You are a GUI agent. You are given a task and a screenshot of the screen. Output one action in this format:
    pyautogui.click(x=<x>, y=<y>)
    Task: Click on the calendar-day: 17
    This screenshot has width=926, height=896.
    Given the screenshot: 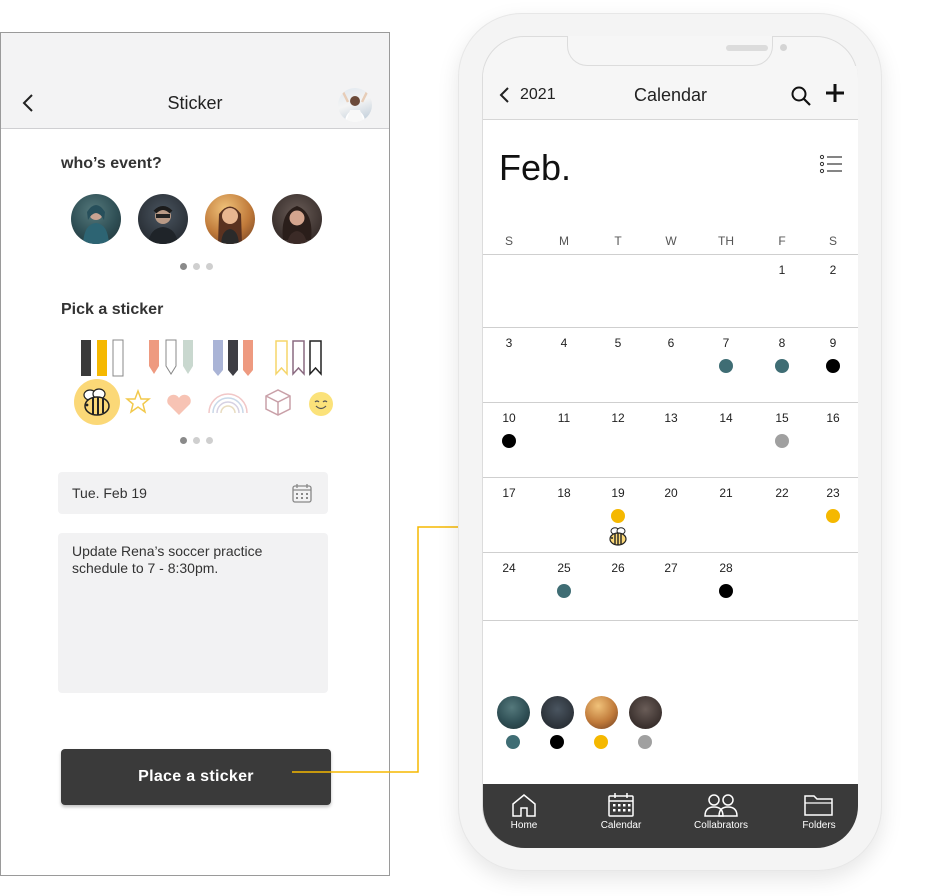 What is the action you would take?
    pyautogui.click(x=509, y=493)
    